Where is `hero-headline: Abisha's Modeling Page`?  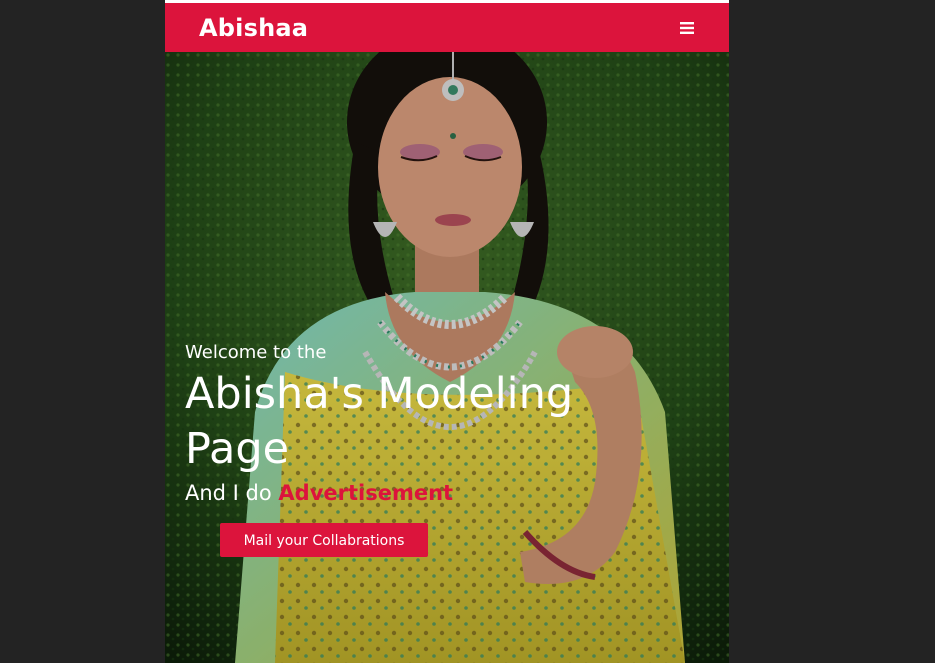
hero-headline: Abisha's Modeling Page is located at coordinates (379, 421).